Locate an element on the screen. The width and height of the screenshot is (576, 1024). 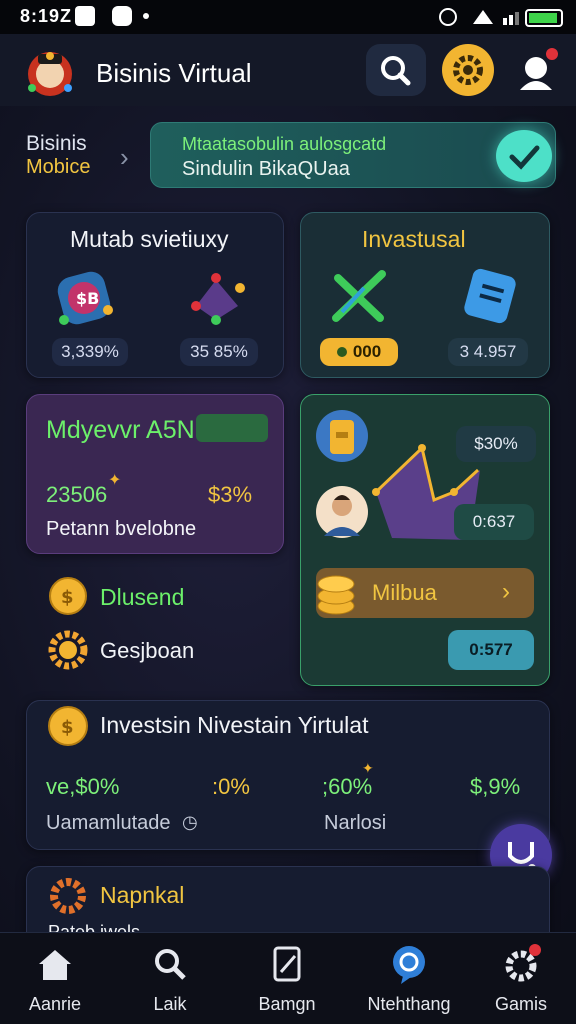
invest-label-right: Narlosi is located at coordinates (355, 823).